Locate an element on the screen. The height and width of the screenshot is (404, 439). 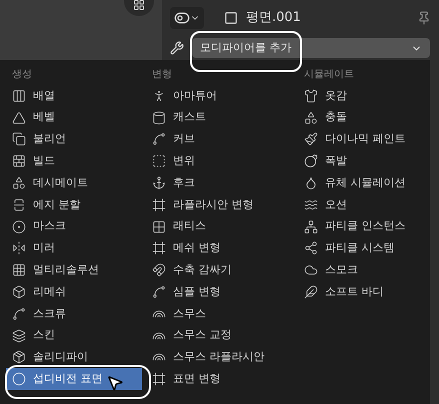
menu-item: 아마튜어 is located at coordinates (220, 96).